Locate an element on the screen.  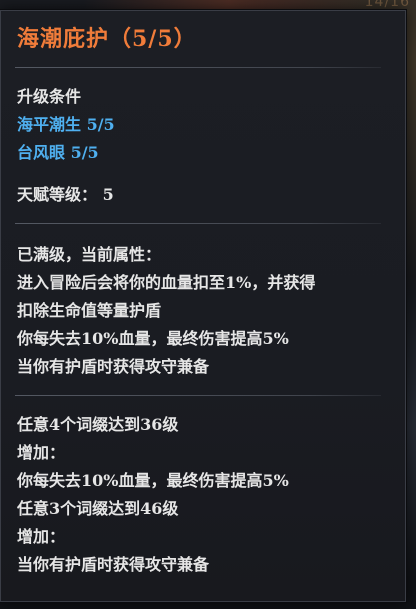
bonus-effect: 当你有护盾时获得攻守兼备 is located at coordinates (113, 564).